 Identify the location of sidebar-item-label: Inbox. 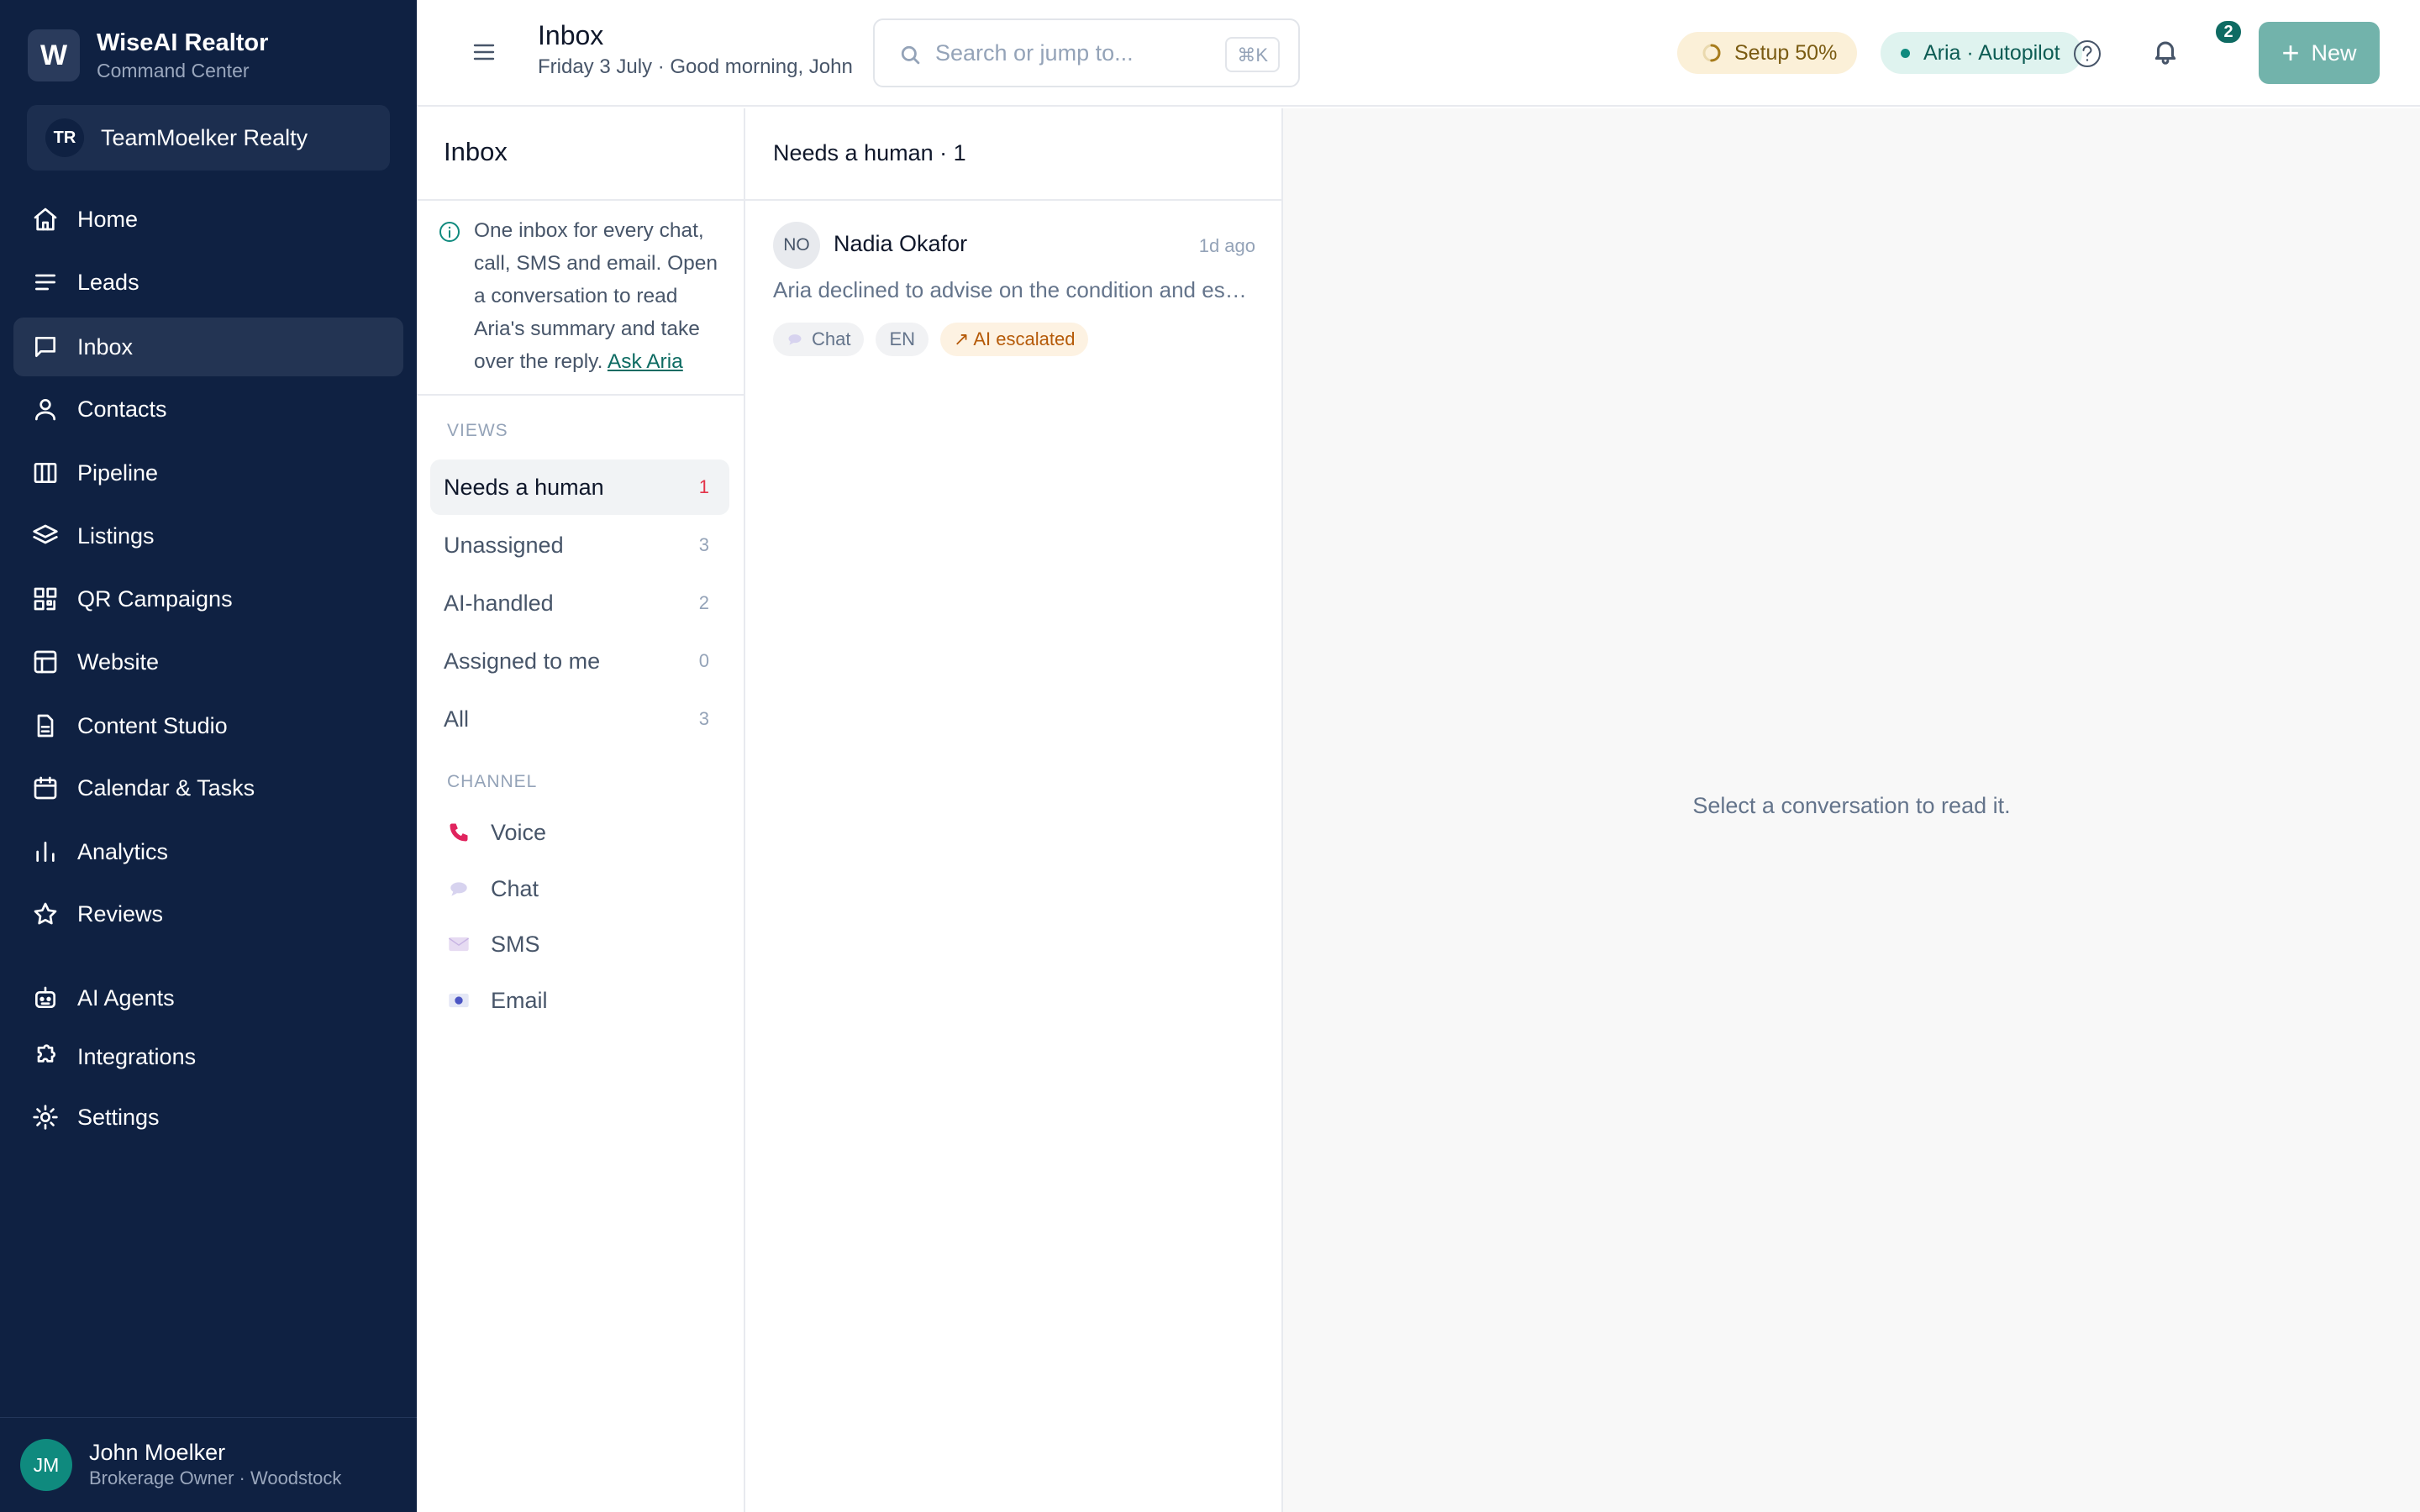
(105, 346).